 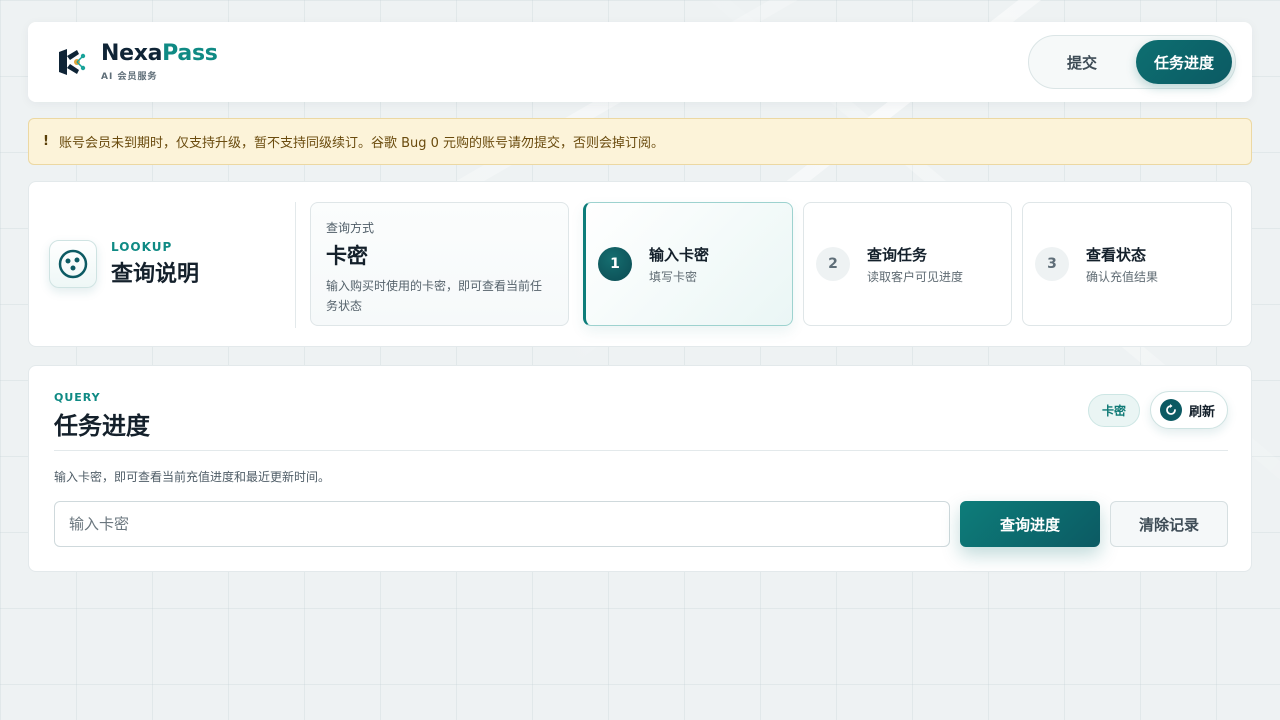 I want to click on step-title: 输入卡密, so click(x=679, y=254).